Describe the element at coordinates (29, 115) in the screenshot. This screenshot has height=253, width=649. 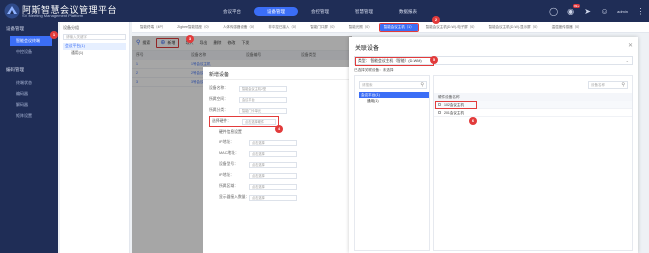
I see `sidebar-item-matrix: 矩阵设置` at that location.